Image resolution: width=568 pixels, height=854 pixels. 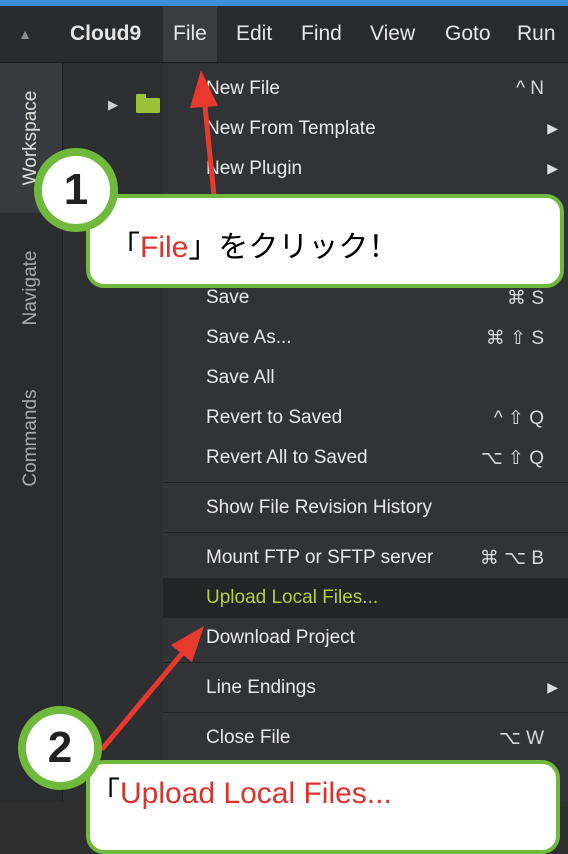 I want to click on step1-callout: 「File」をクリック！, so click(x=325, y=241).